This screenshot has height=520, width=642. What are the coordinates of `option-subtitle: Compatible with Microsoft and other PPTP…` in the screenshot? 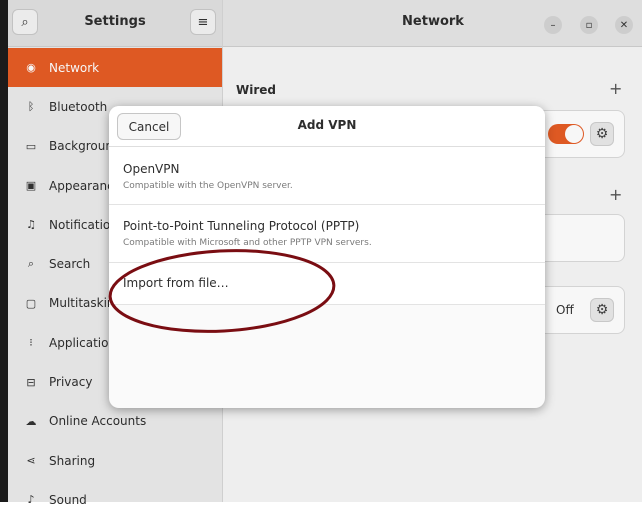 It's located at (247, 243).